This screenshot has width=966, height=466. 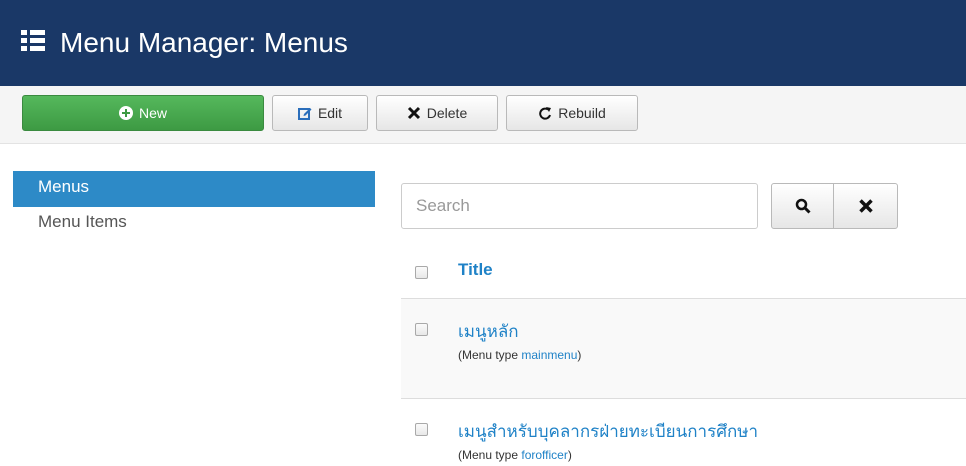 What do you see at coordinates (544, 455) in the screenshot?
I see `menu-type-link: forofficer` at bounding box center [544, 455].